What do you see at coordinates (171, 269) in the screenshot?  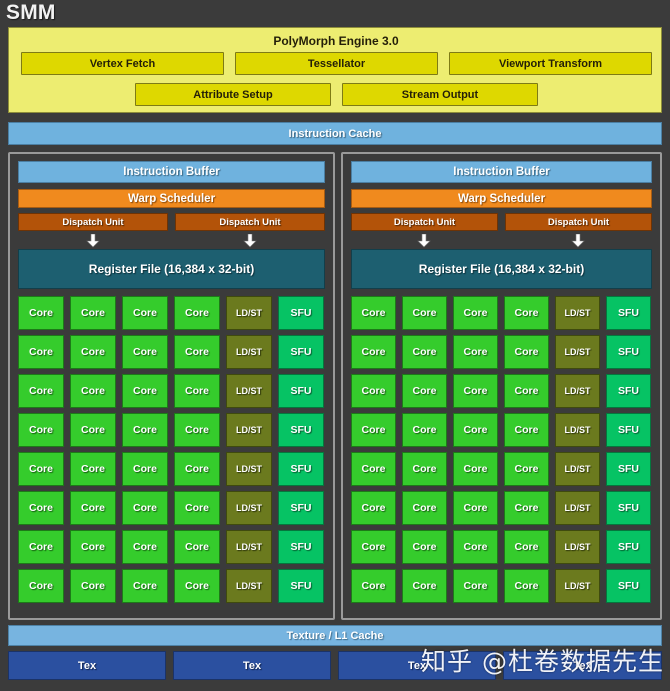 I see `register-file-left: Register File (16,384 x 32-bit)` at bounding box center [171, 269].